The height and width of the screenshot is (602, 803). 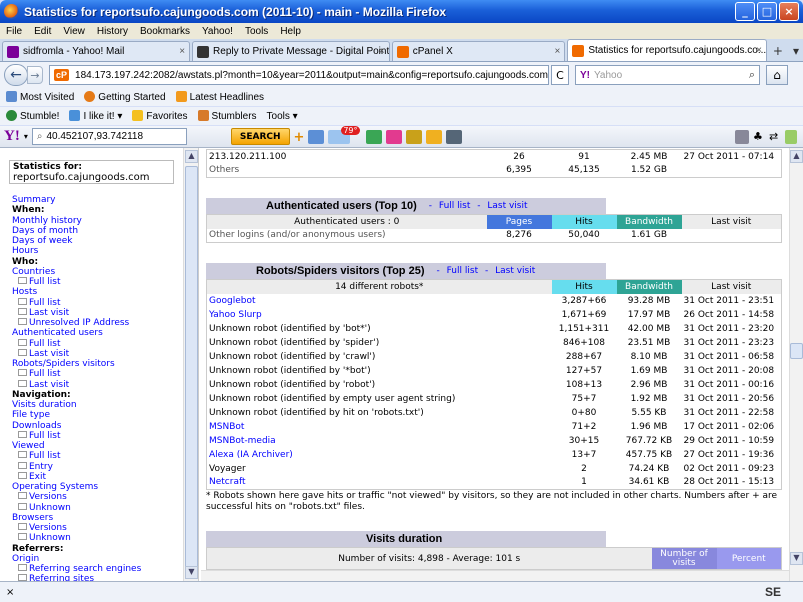 I want to click on search-box: Y! Yahoo ⌕, so click(x=667, y=75).